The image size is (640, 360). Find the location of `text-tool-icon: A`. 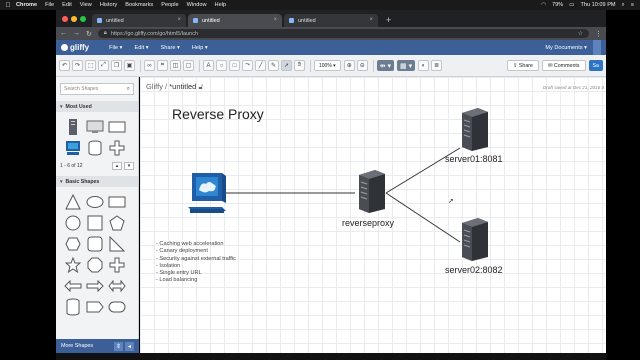

text-tool-icon: A is located at coordinates (208, 65).